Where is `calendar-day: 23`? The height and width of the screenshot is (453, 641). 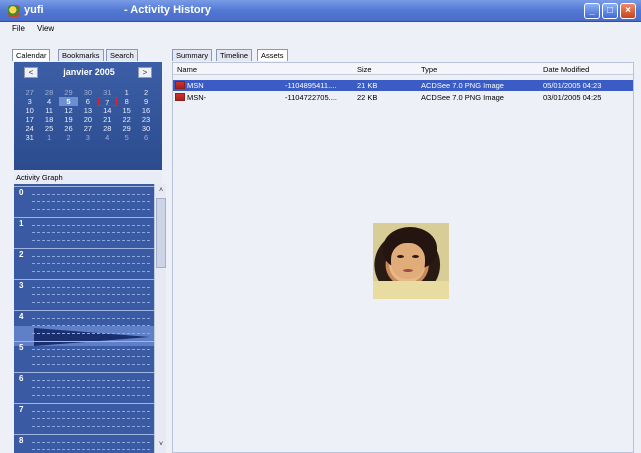 calendar-day: 23 is located at coordinates (145, 119).